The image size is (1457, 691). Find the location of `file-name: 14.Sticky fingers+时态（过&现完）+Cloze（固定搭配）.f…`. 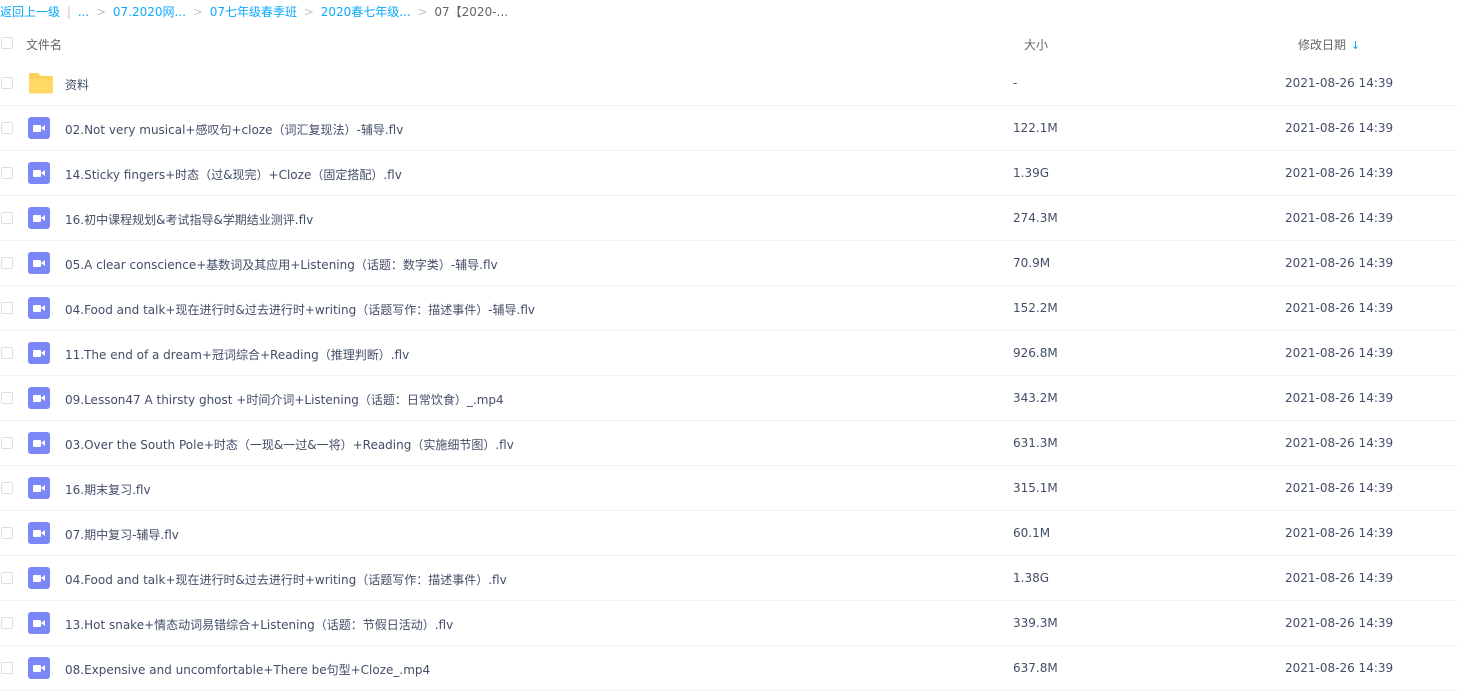

file-name: 14.Sticky fingers+时态（过&现完）+Cloze（固定搭配）.f… is located at coordinates (233, 174).